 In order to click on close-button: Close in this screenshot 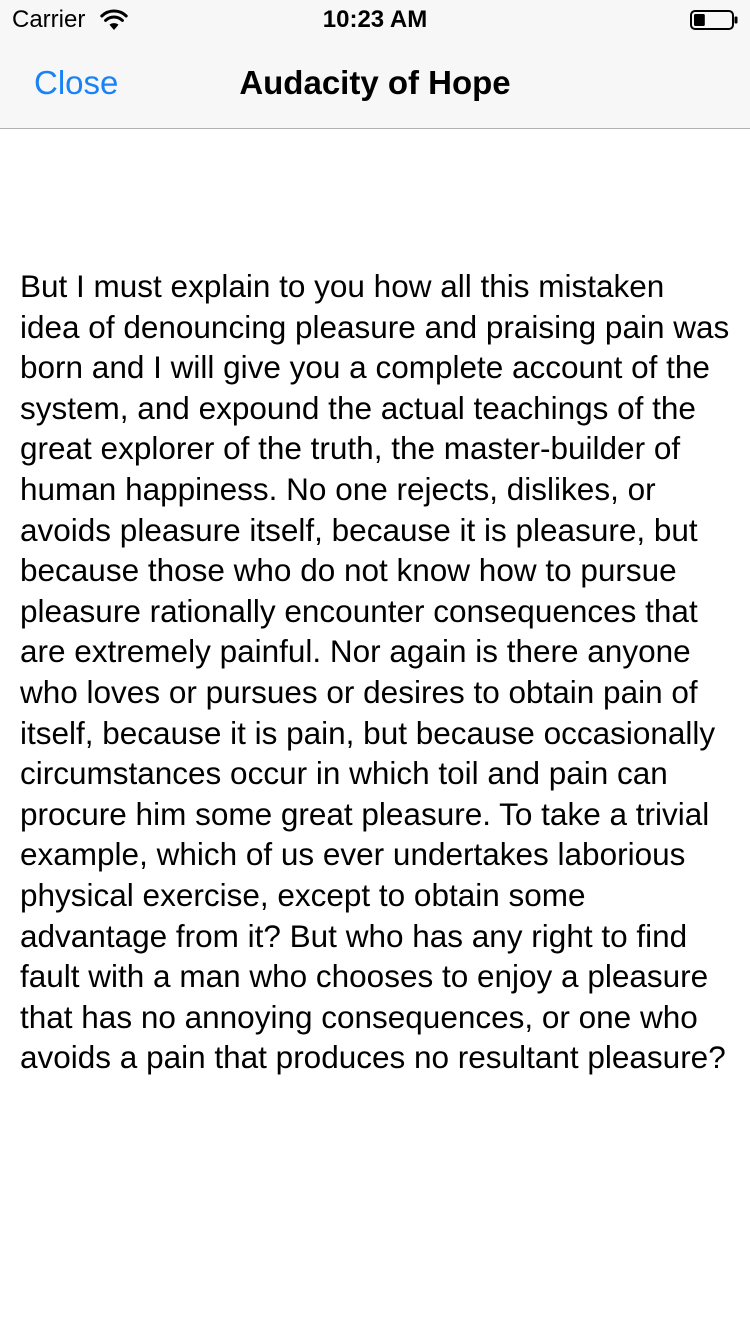, I will do `click(76, 83)`.